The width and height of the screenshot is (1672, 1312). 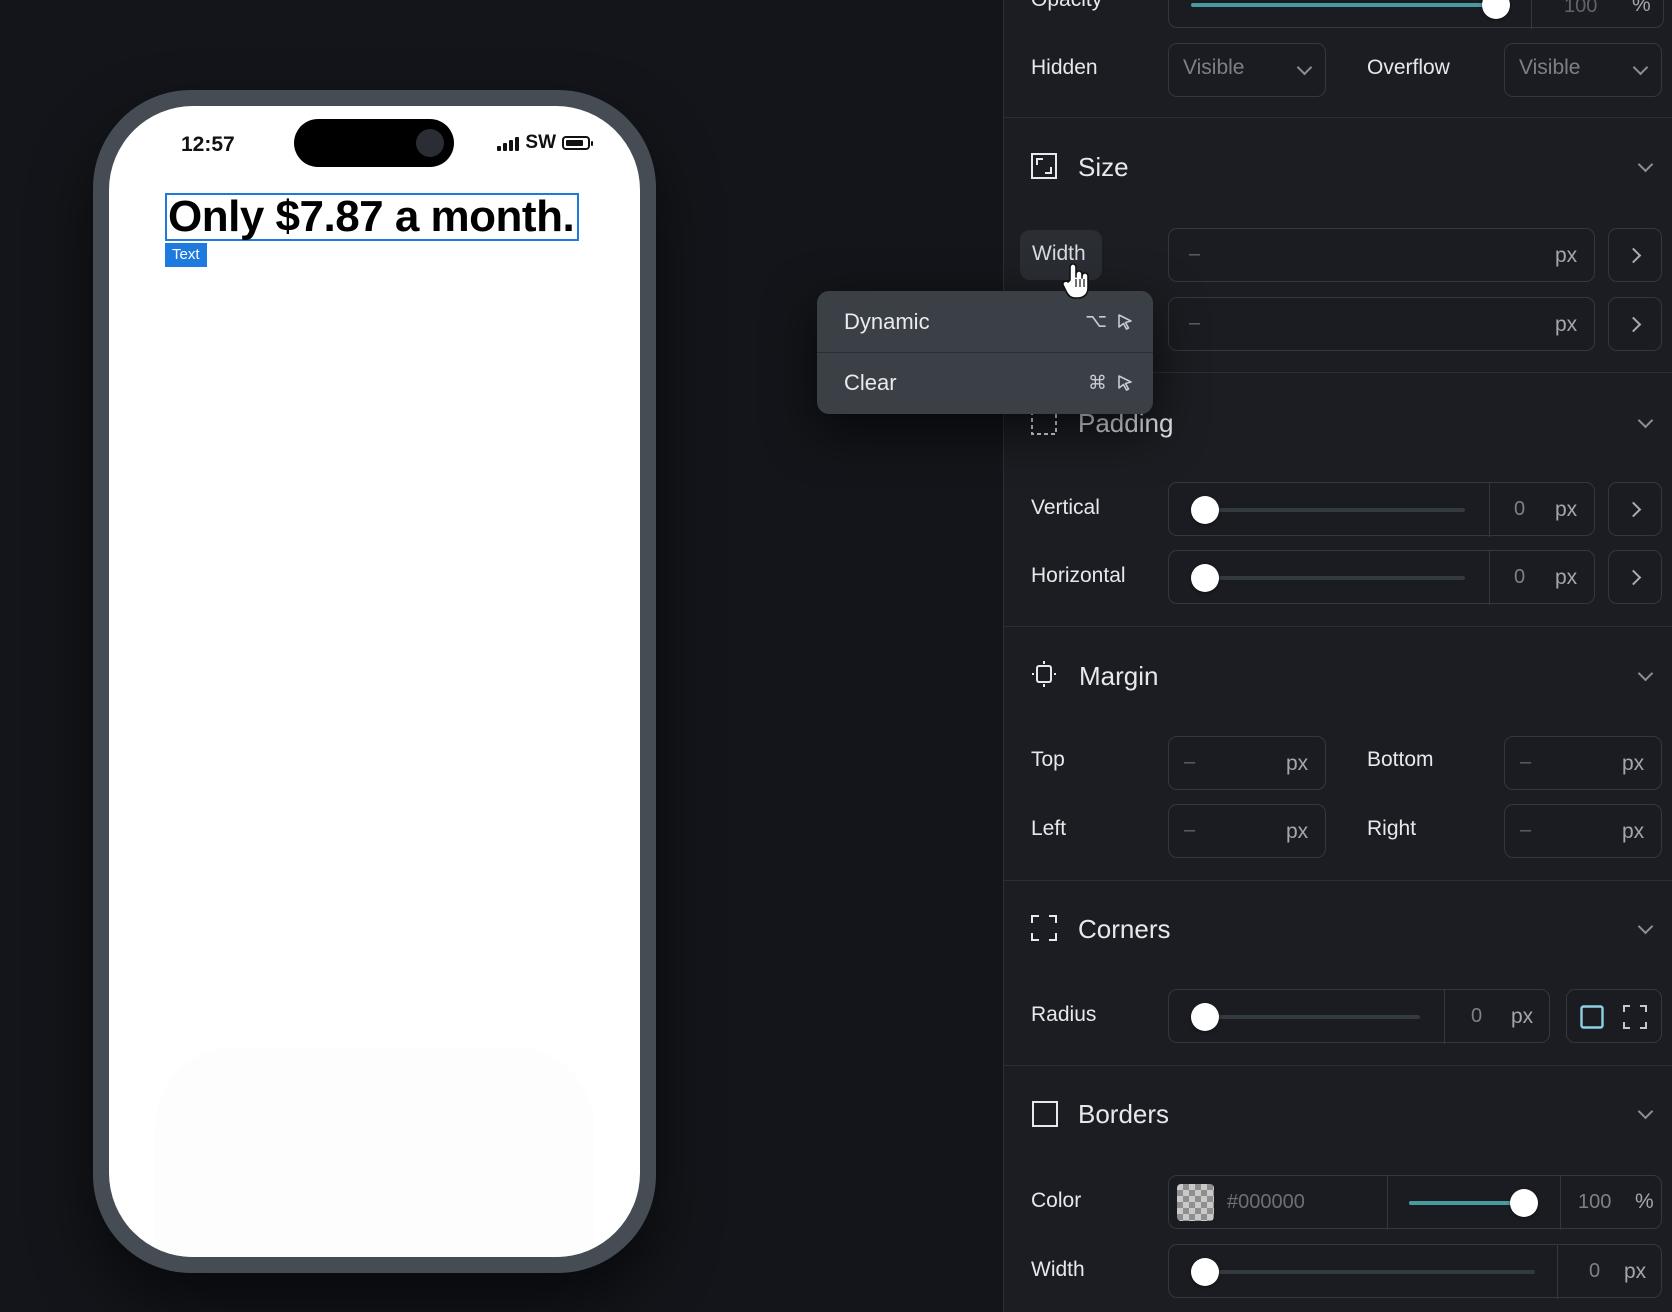 I want to click on radius-unit: px, so click(x=1522, y=1016).